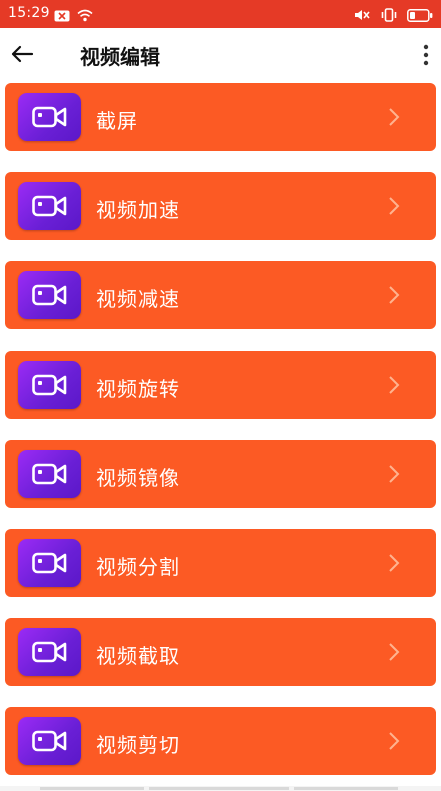  What do you see at coordinates (138, 210) in the screenshot?
I see `menu-item-label: 视频加速` at bounding box center [138, 210].